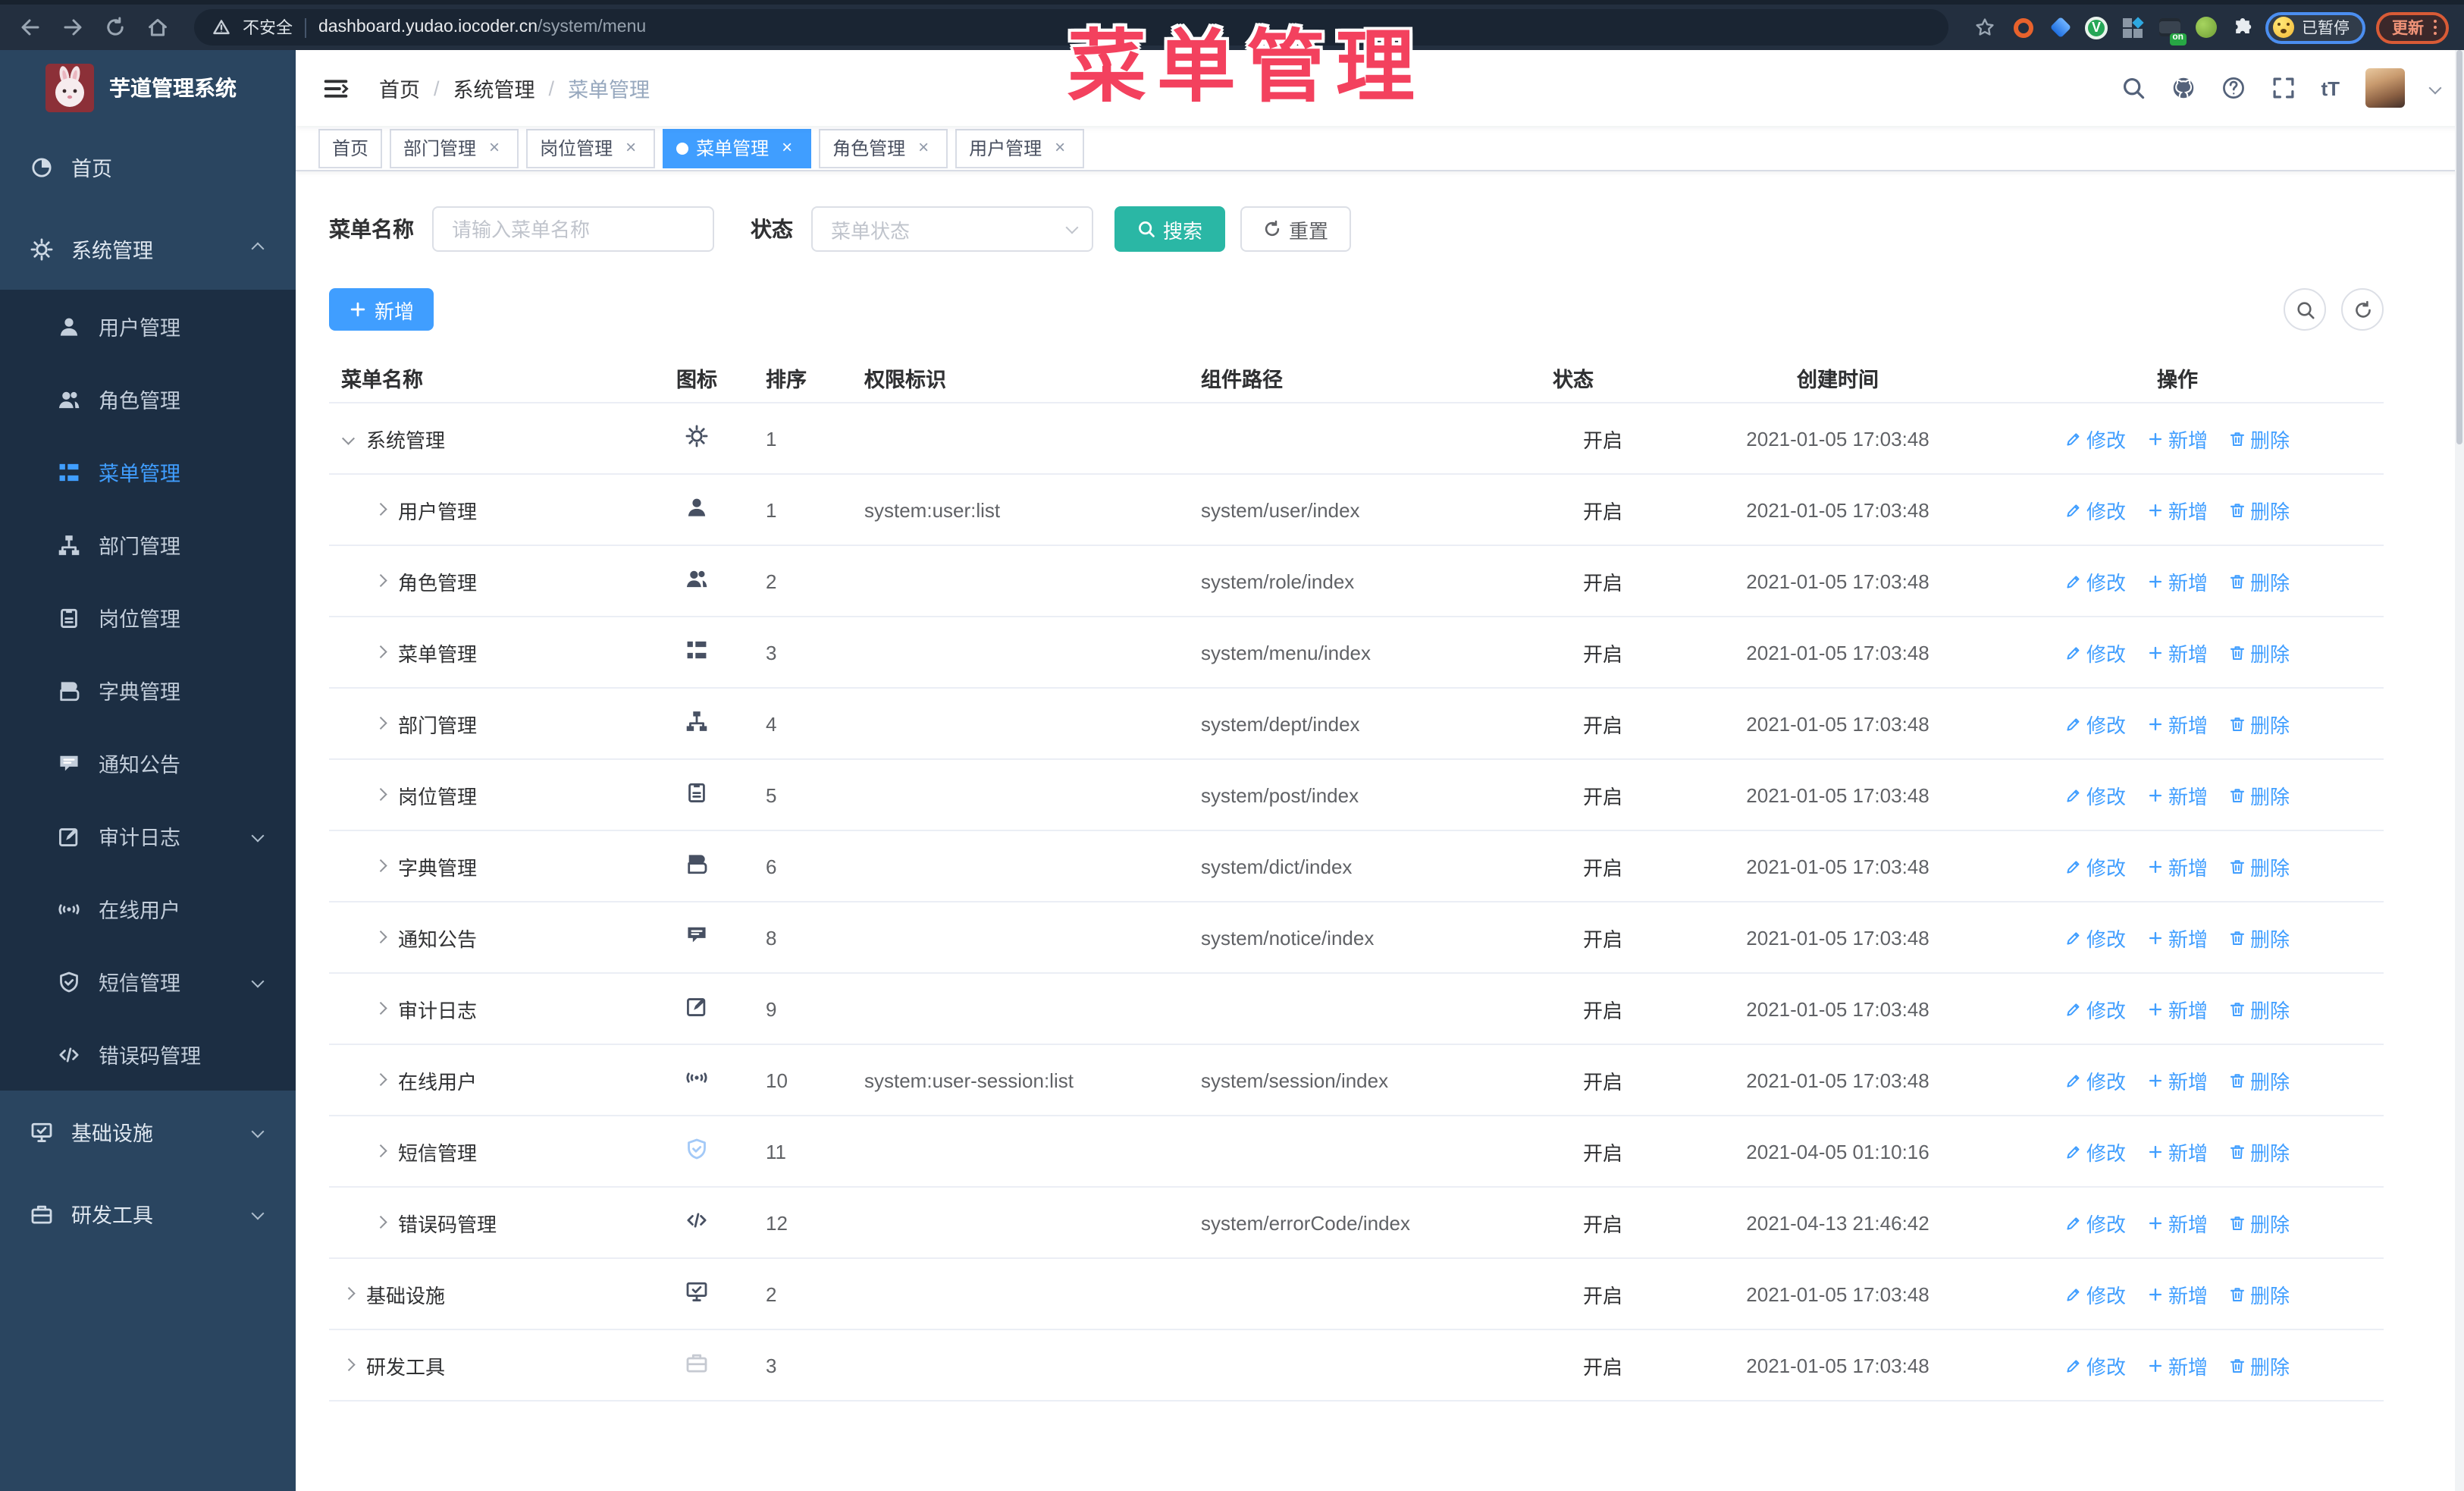 The width and height of the screenshot is (2464, 1491). What do you see at coordinates (591, 148) in the screenshot?
I see `tab-岗位管理: 岗位管理 ×` at bounding box center [591, 148].